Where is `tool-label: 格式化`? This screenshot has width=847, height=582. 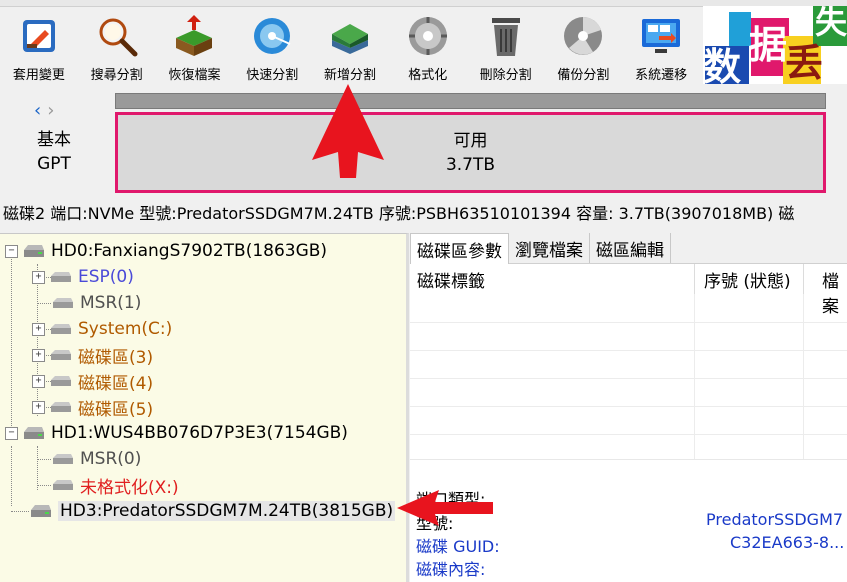
tool-label: 格式化 is located at coordinates (428, 75).